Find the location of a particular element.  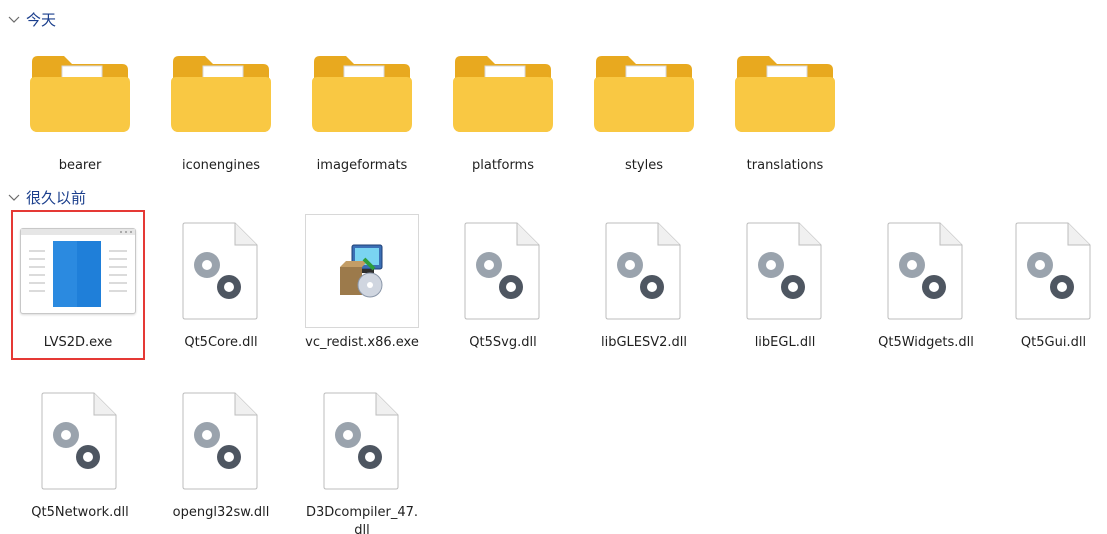

folder-tile-imageformats: imageformats is located at coordinates (362, 105).